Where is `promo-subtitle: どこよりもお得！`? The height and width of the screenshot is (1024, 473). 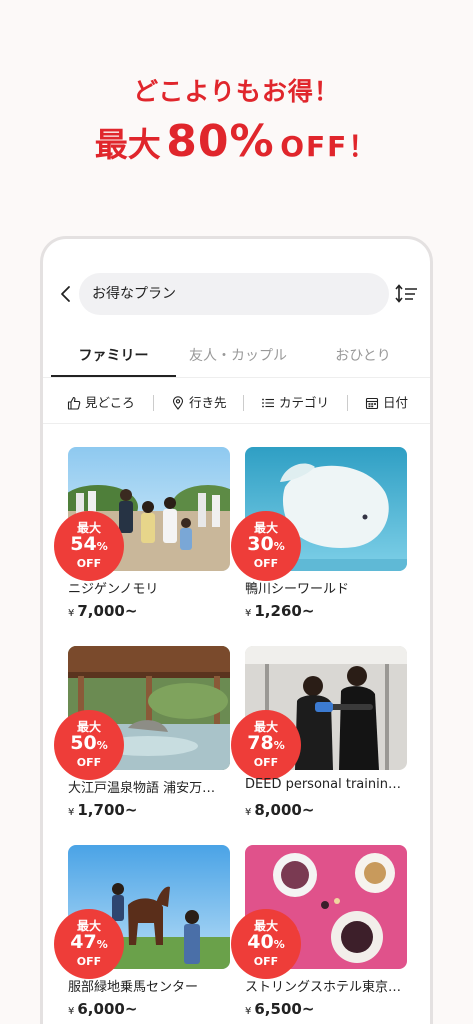 promo-subtitle: どこよりもお得！ is located at coordinates (236, 91).